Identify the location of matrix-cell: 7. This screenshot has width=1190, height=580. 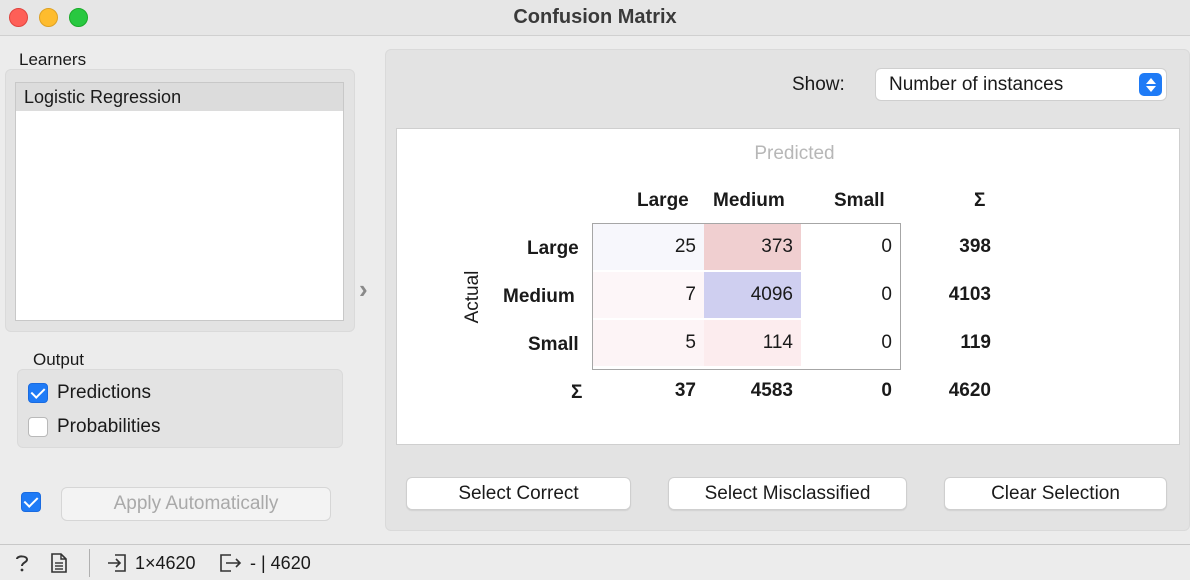
(648, 295).